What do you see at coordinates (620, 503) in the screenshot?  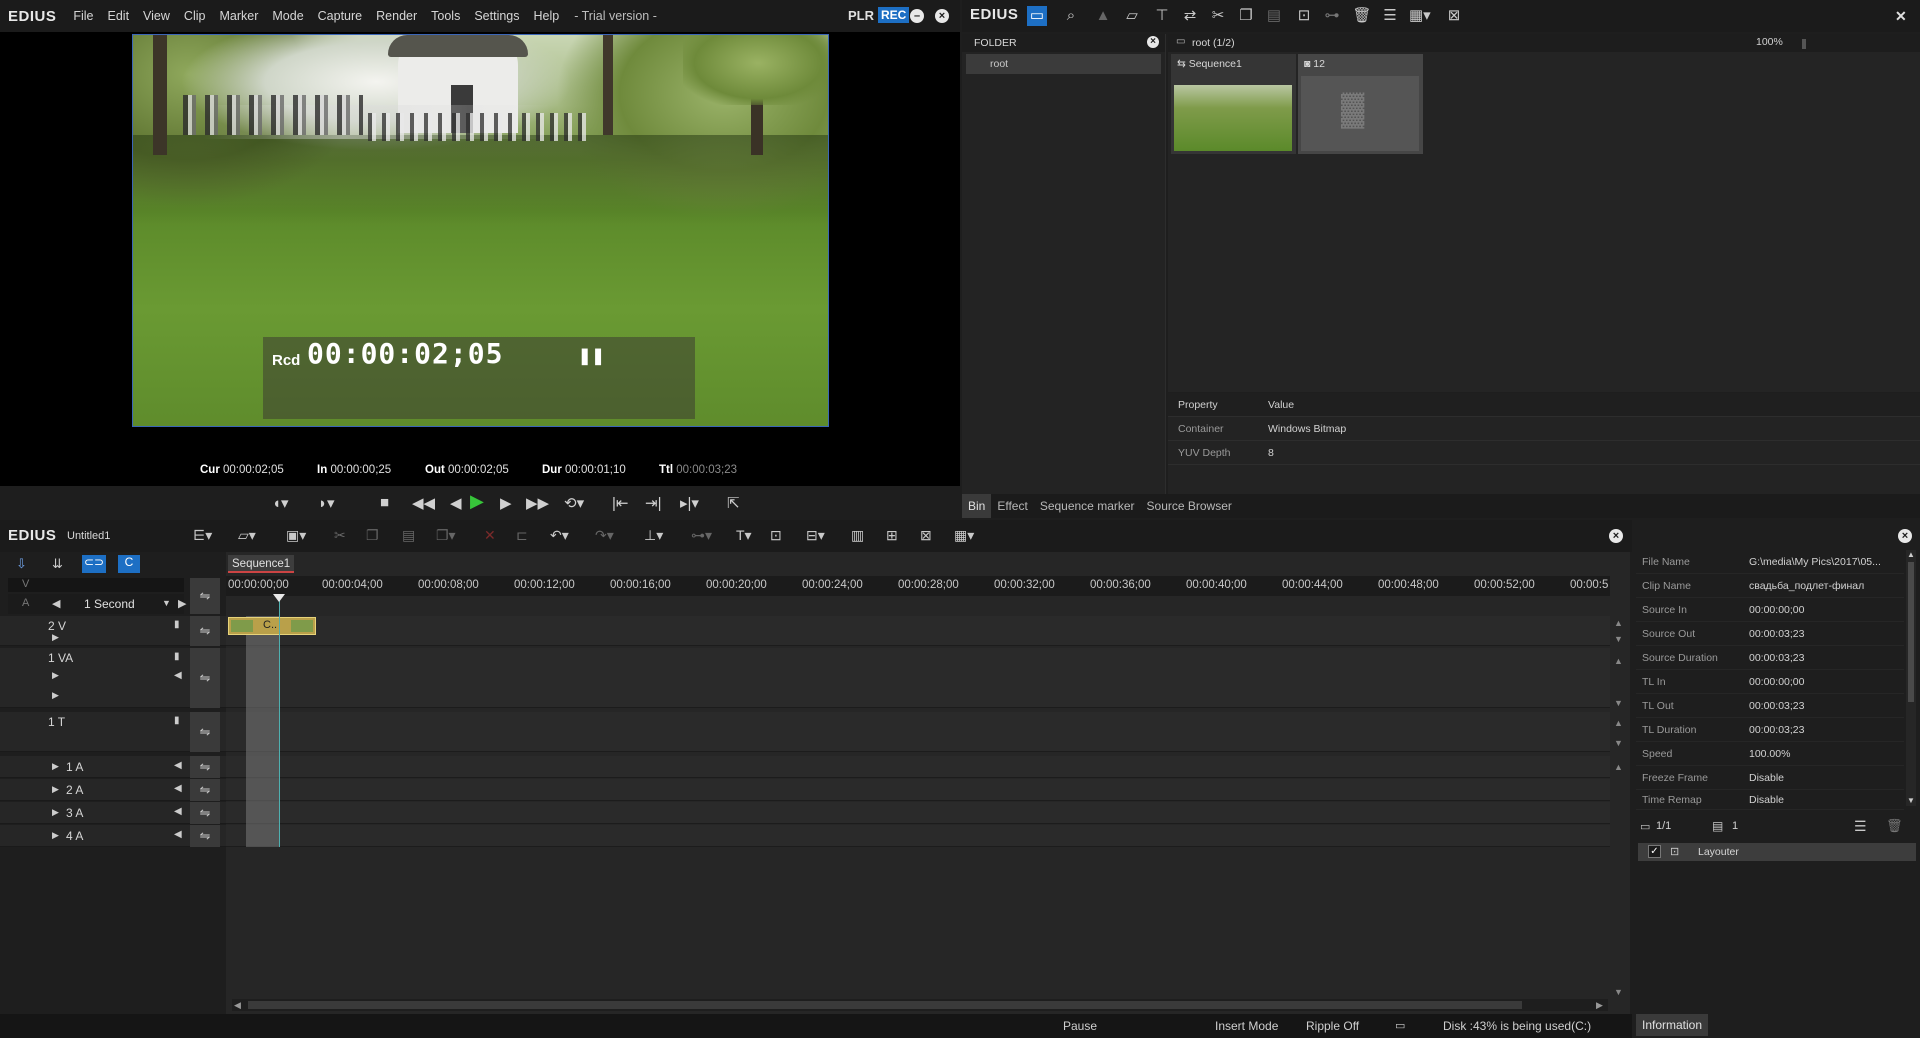 I see `insert-icon: |⇤` at bounding box center [620, 503].